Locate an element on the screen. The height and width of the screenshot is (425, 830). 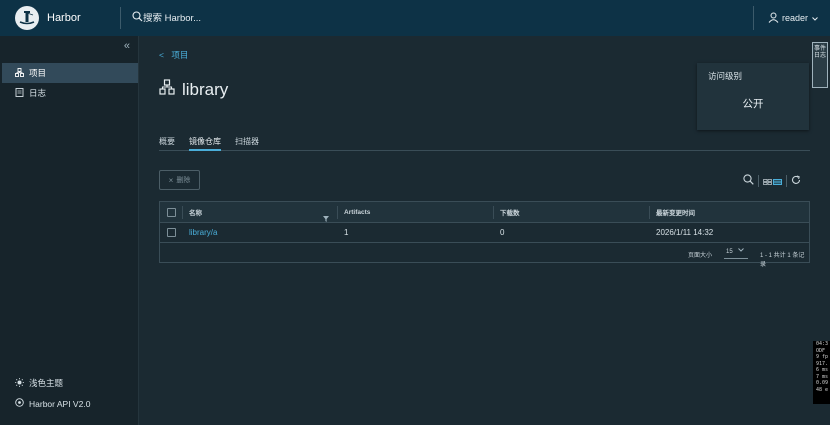
grid-toolbar is located at coordinates (772, 181).